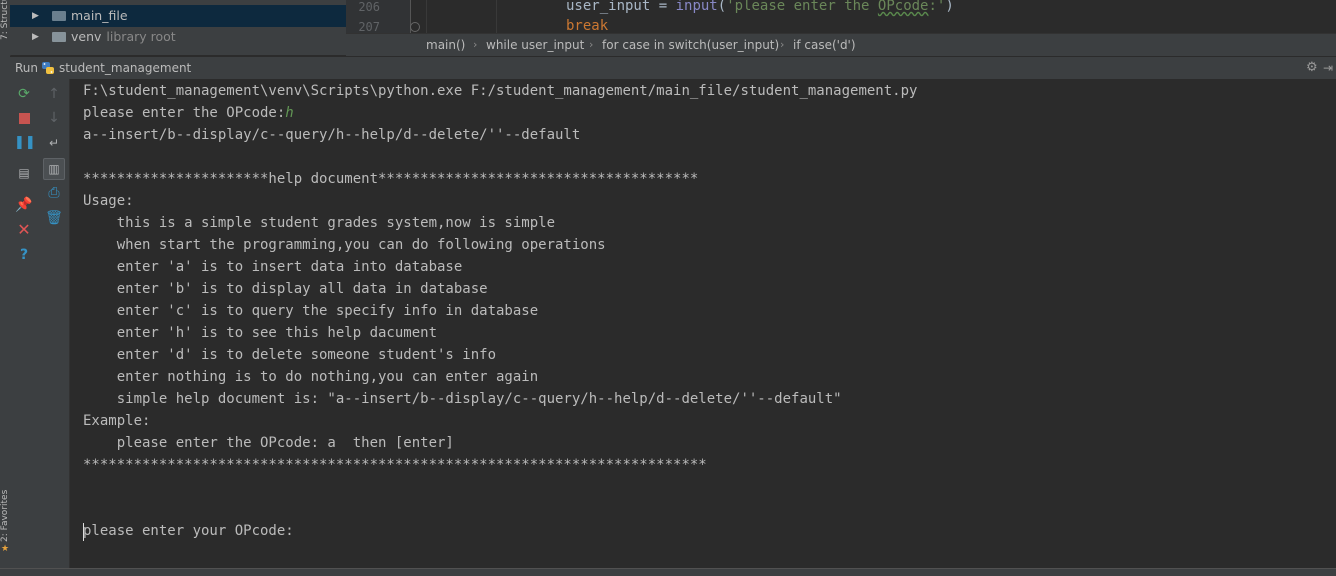  What do you see at coordinates (25, 143) in the screenshot?
I see `pause-icon: ❚❚` at bounding box center [25, 143].